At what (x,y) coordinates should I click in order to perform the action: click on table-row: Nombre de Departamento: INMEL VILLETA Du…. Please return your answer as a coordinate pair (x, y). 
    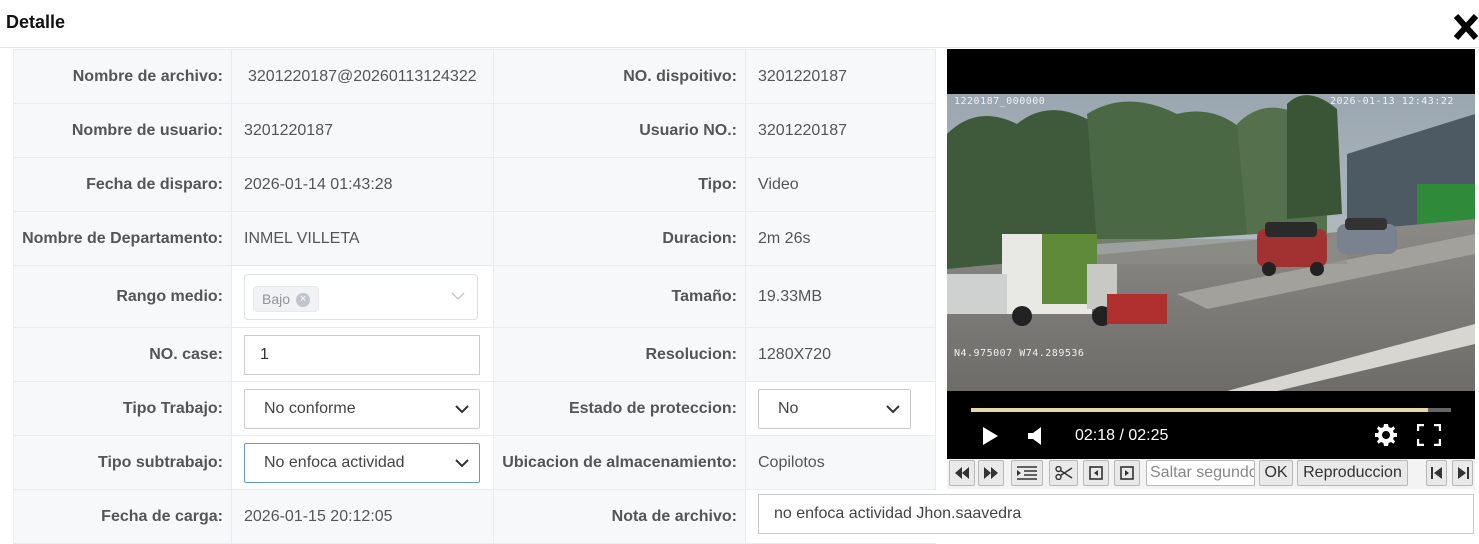
    Looking at the image, I should click on (474, 238).